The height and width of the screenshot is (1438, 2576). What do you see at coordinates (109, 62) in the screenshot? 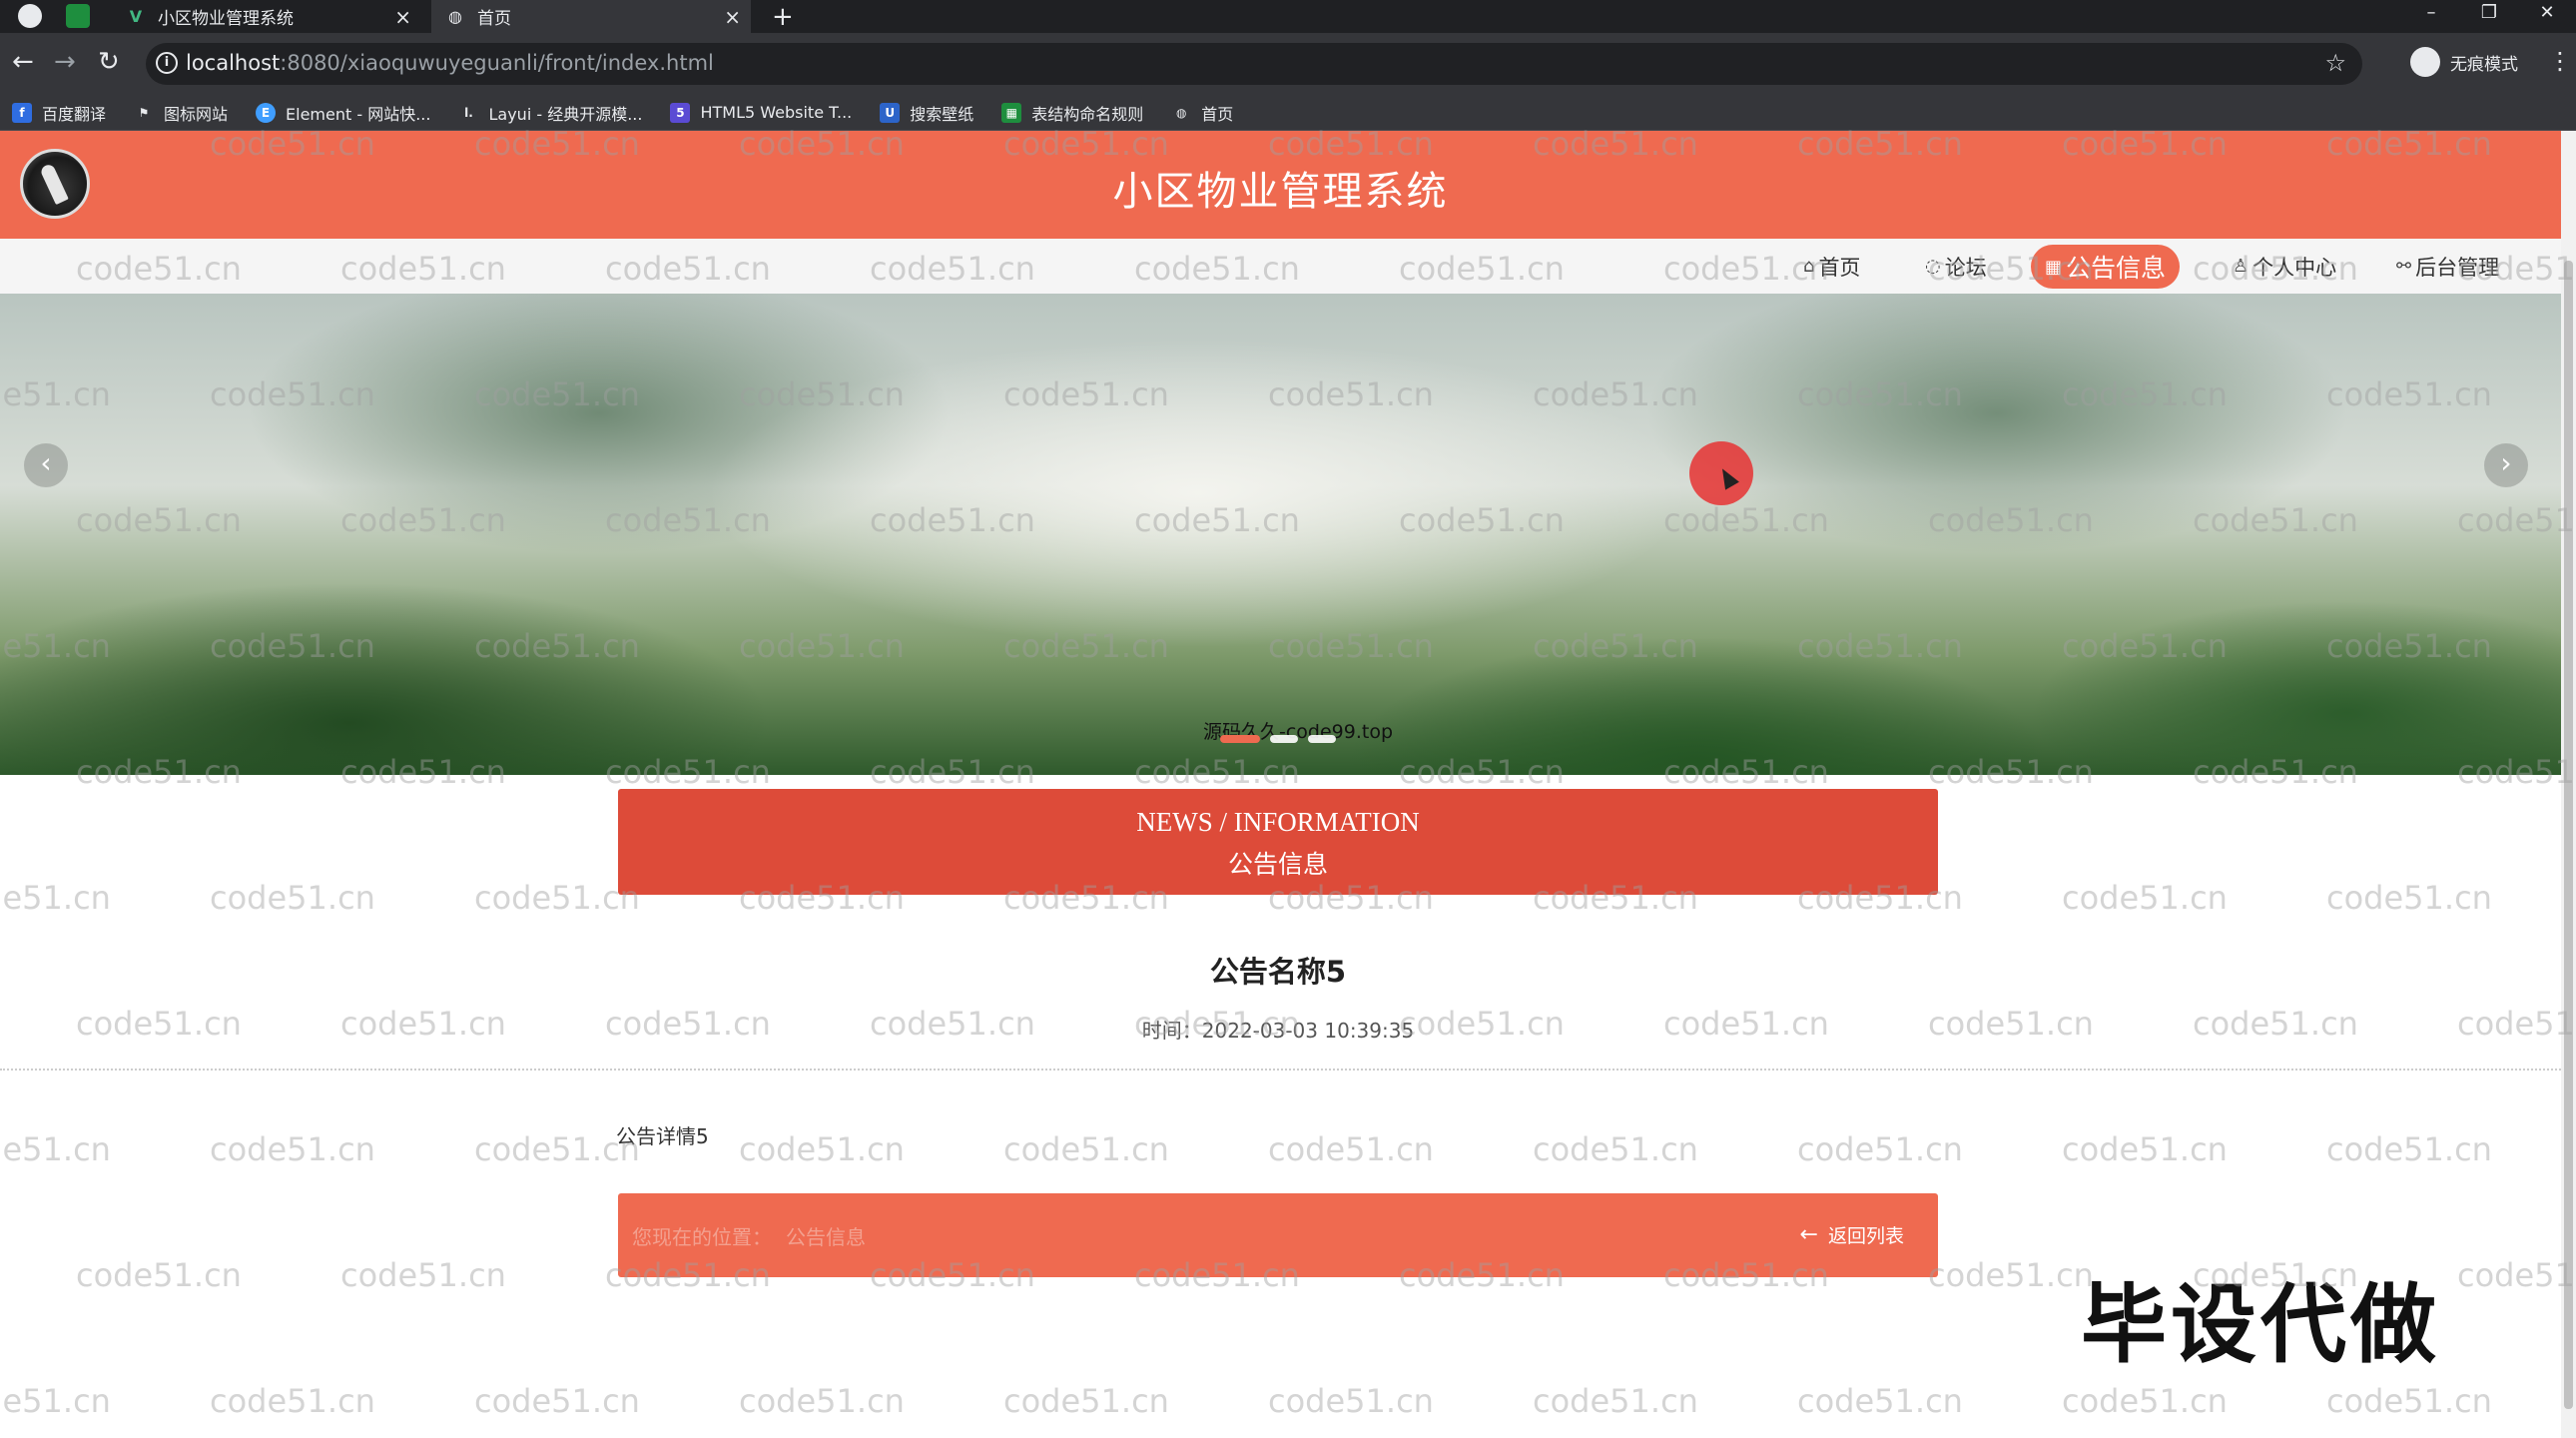
I see `reload-icon: ↻` at bounding box center [109, 62].